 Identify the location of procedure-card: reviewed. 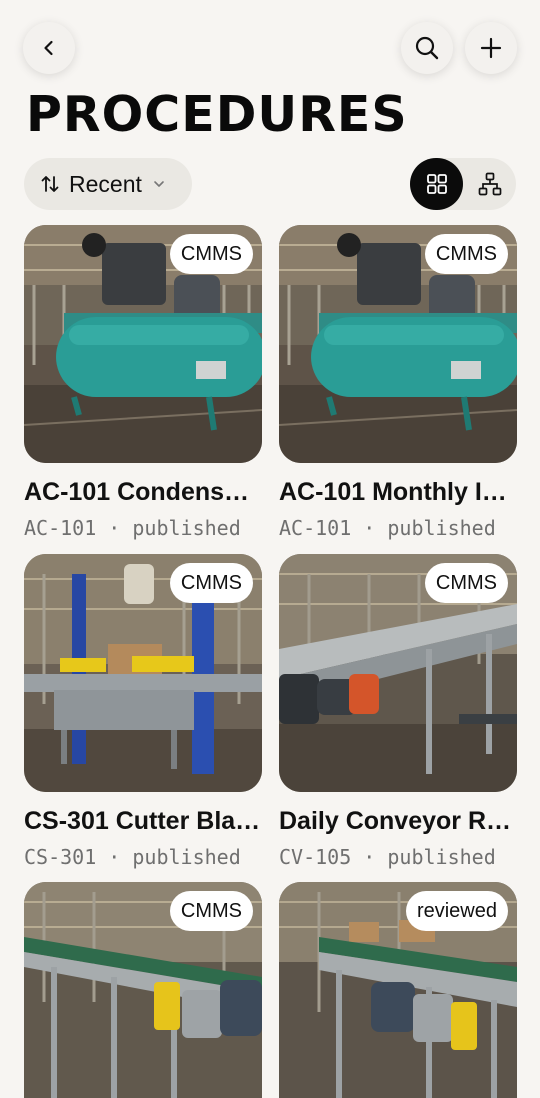
(398, 990).